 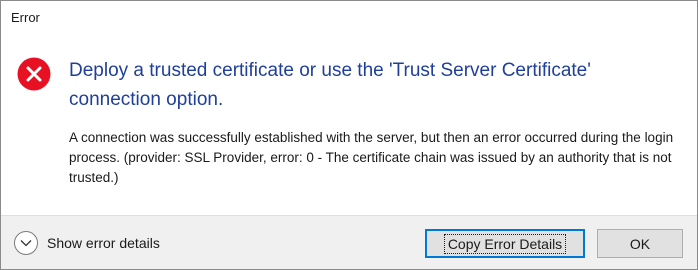 I want to click on copy-error-details-button: Copy Error Details, so click(x=505, y=243).